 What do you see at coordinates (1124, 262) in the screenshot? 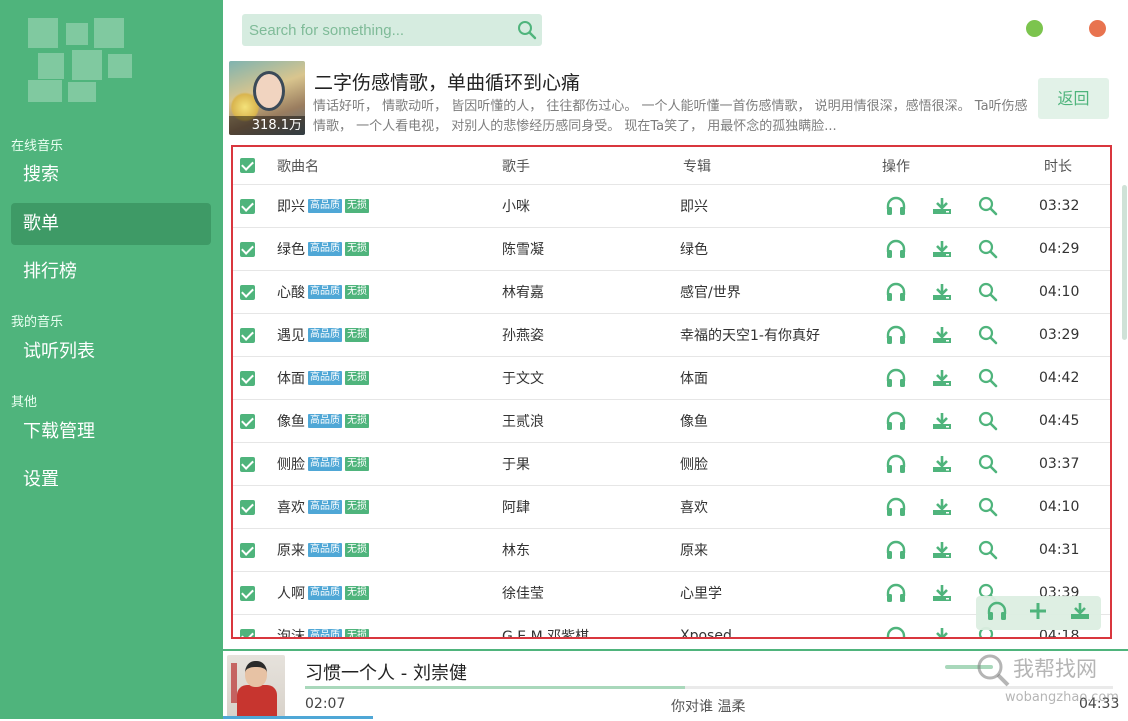
I see `table-scrollbar` at bounding box center [1124, 262].